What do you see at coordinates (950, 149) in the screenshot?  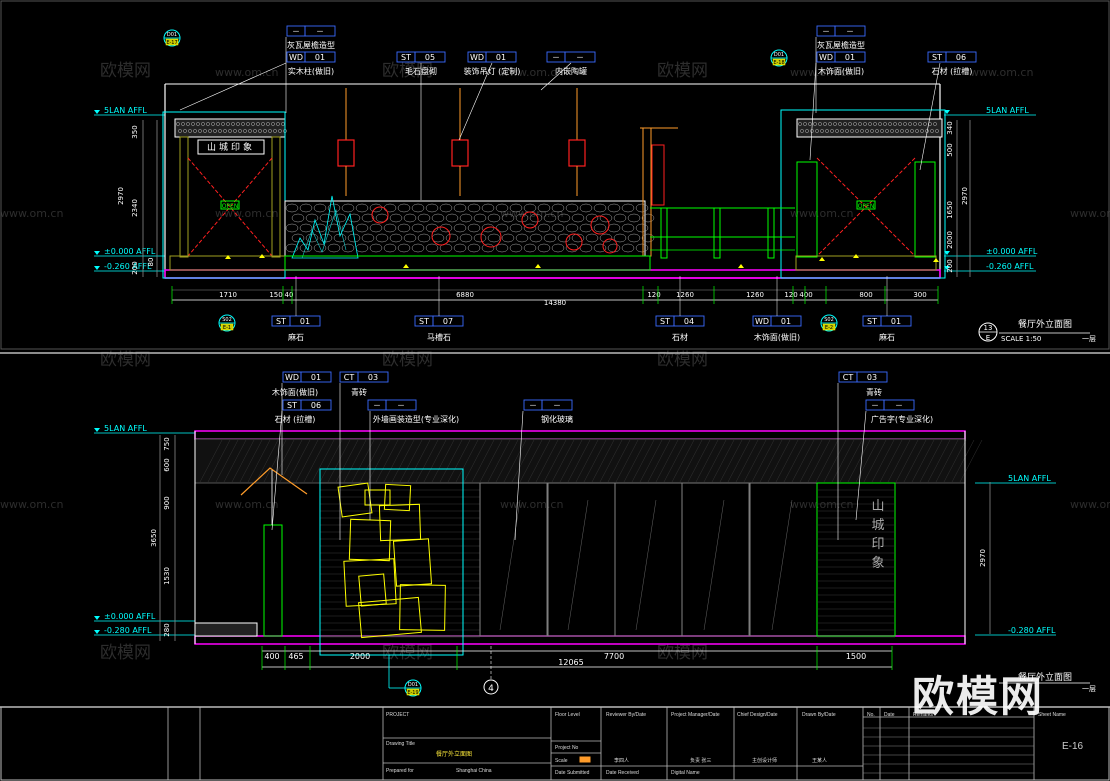 I see `dim-text-right: 500` at bounding box center [950, 149].